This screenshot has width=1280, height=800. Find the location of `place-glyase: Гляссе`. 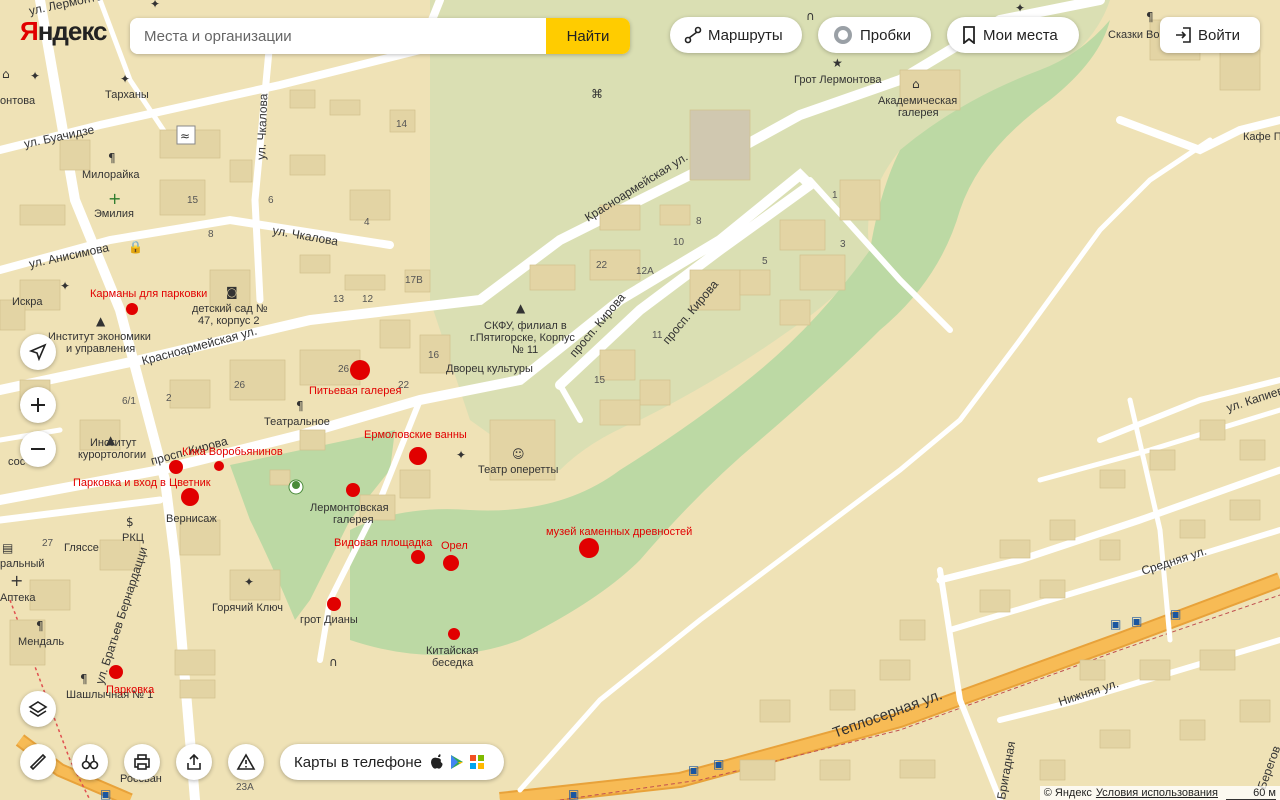

place-glyase: Гляссе is located at coordinates (81, 548).